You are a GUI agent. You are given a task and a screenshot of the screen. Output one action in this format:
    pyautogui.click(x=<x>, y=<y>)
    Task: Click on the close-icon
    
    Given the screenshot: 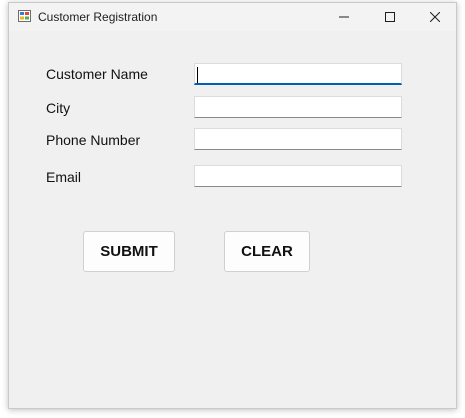 What is the action you would take?
    pyautogui.click(x=435, y=17)
    